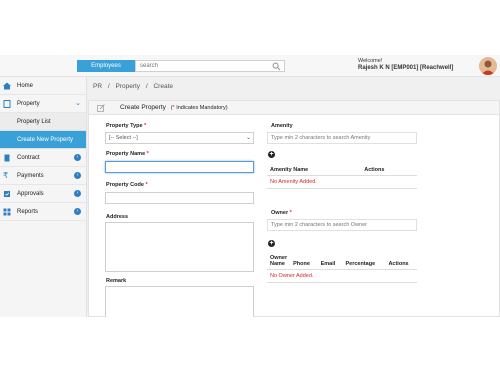 This screenshot has height=375, width=500. What do you see at coordinates (314, 170) in the screenshot?
I see `column-header: Amenity Name` at bounding box center [314, 170].